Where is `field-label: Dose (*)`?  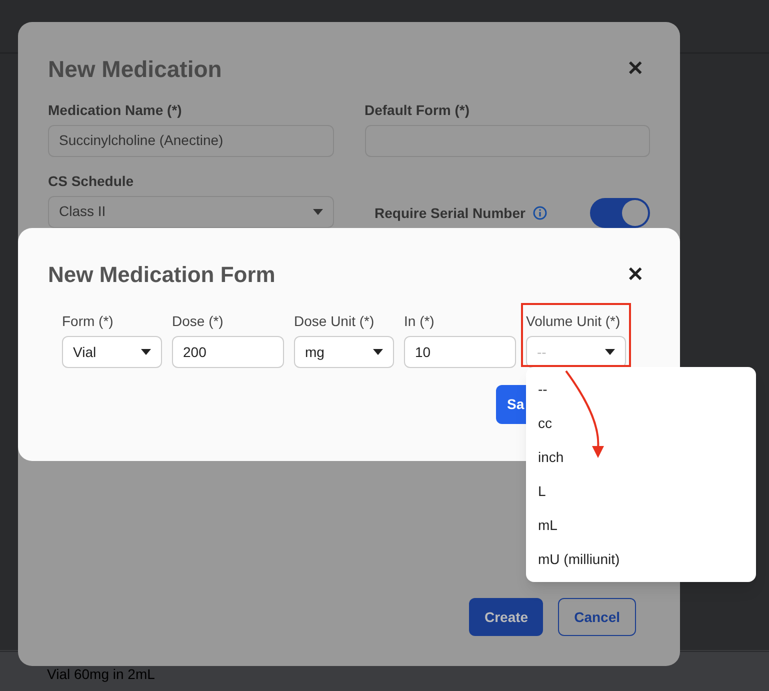 field-label: Dose (*) is located at coordinates (198, 321).